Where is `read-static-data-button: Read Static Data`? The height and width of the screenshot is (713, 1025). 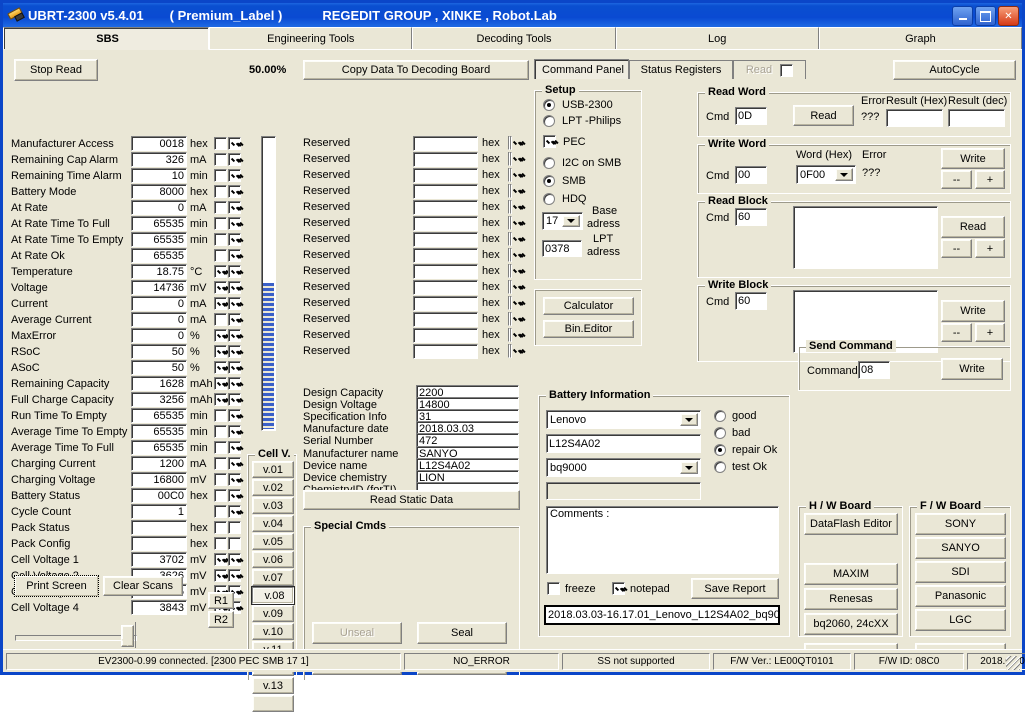
read-static-data-button: Read Static Data is located at coordinates (411, 500).